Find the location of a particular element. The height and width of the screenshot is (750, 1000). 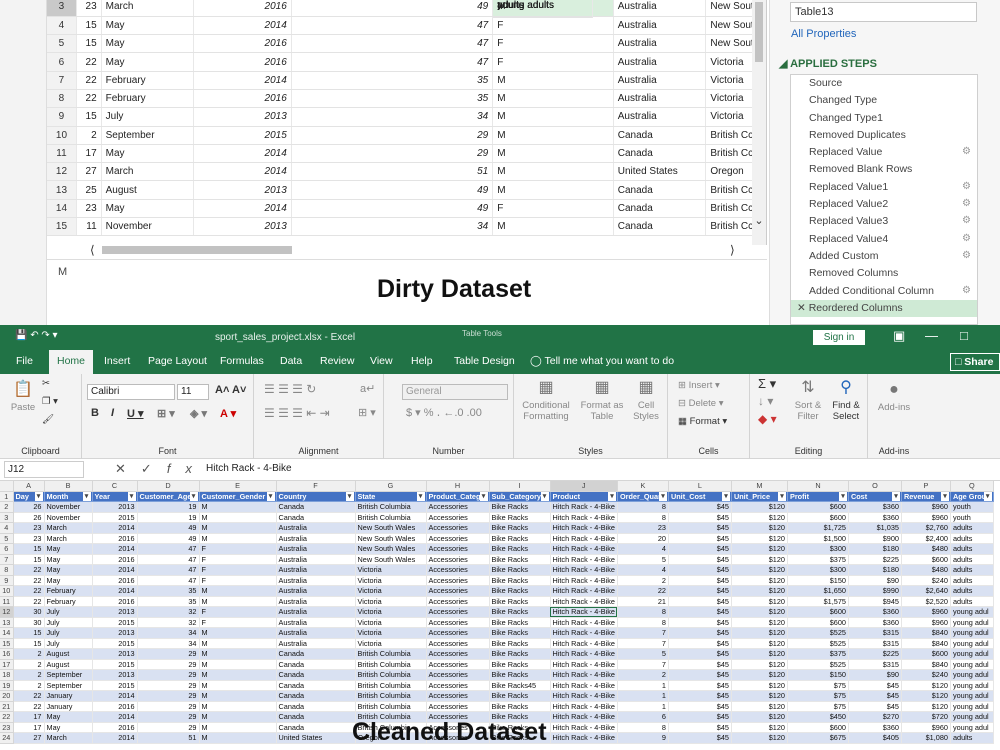

cell-profit: $1,500 is located at coordinates (818, 538).